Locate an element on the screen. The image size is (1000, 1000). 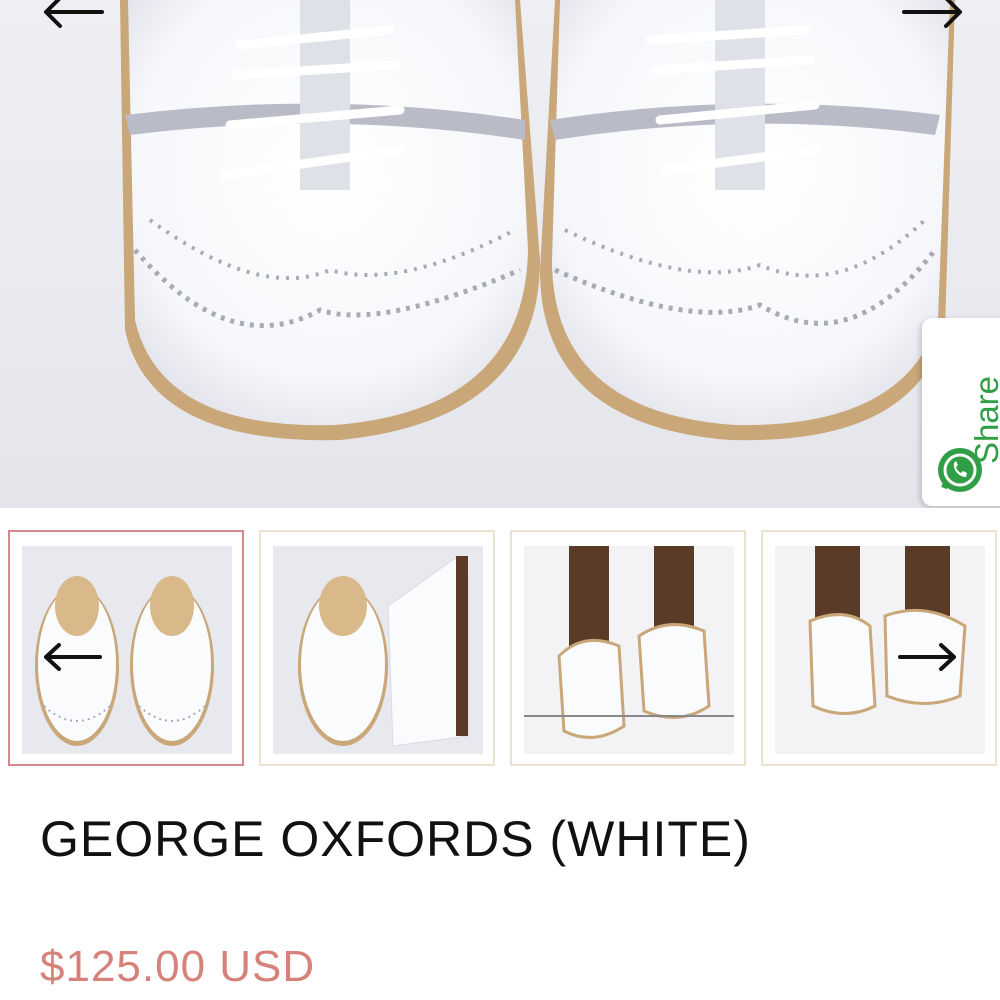
arrow-left-icon is located at coordinates (73, 16).